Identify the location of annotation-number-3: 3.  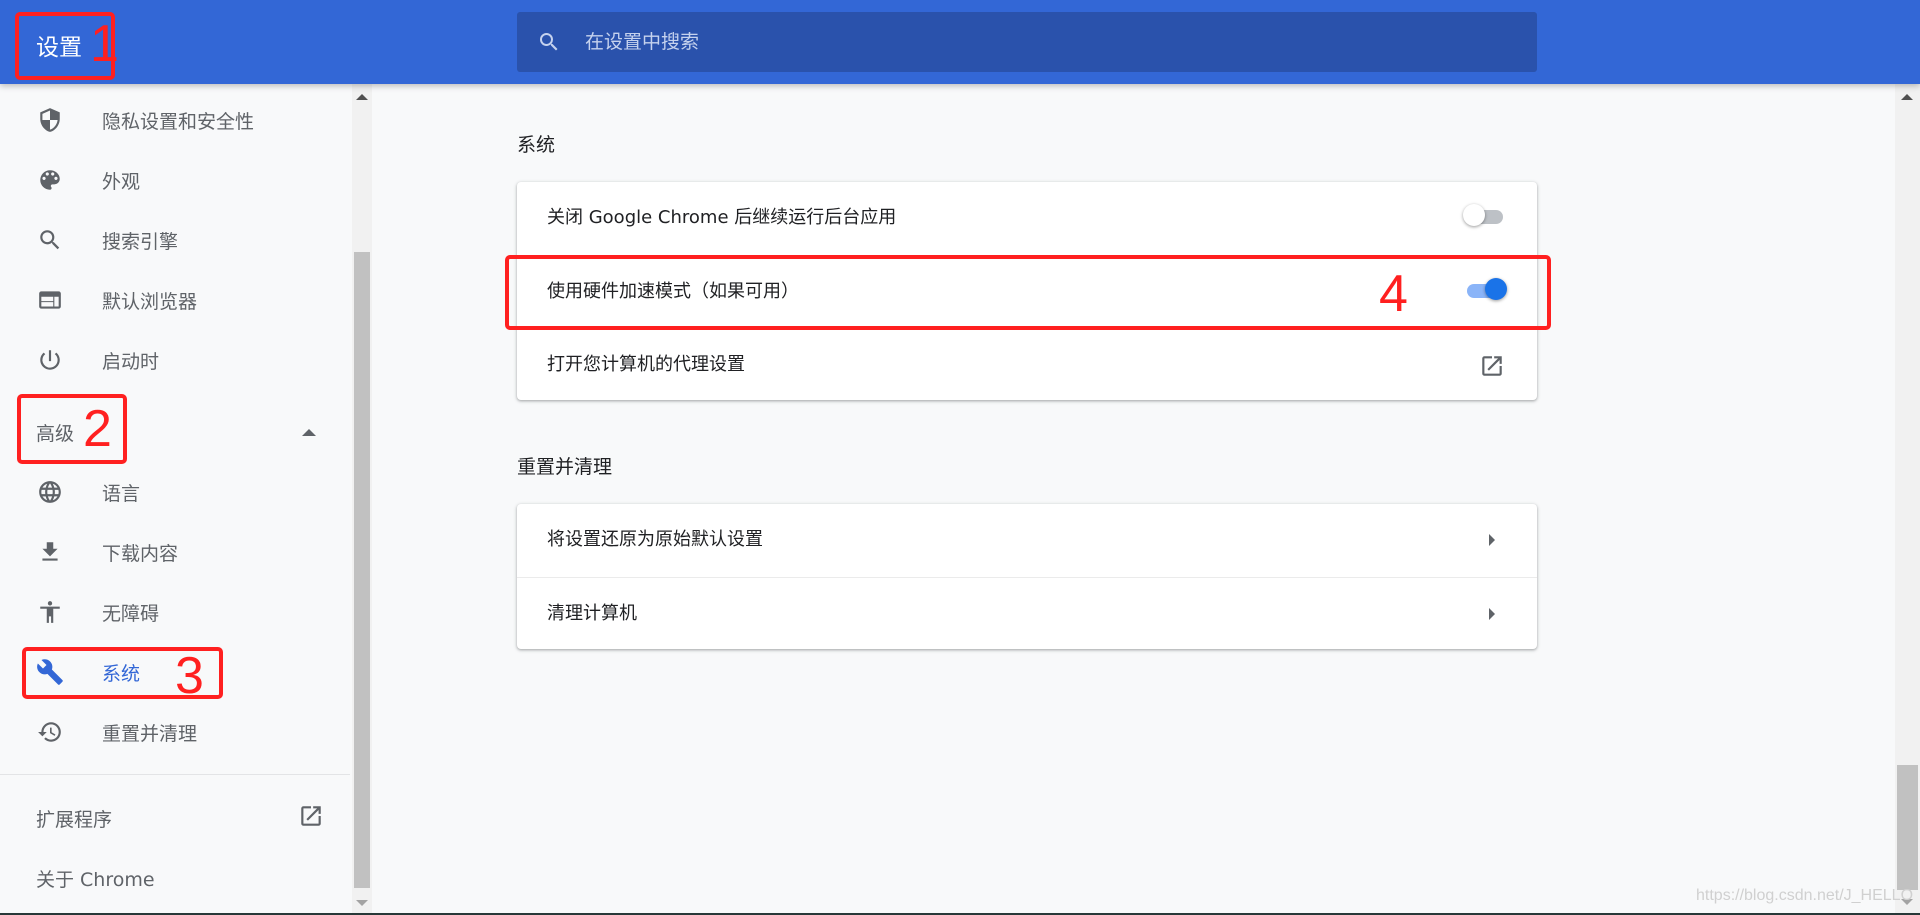
(189, 676).